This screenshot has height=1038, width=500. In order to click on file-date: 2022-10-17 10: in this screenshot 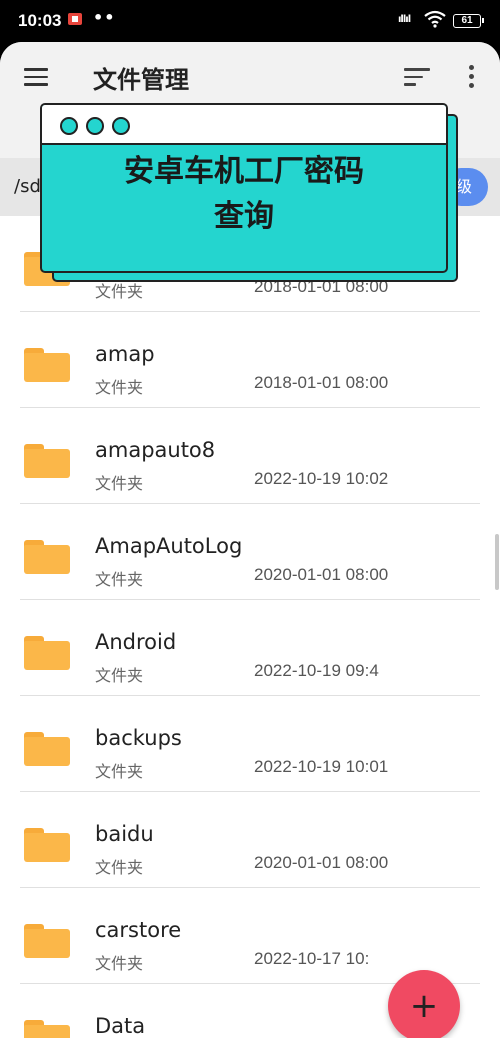, I will do `click(312, 958)`.